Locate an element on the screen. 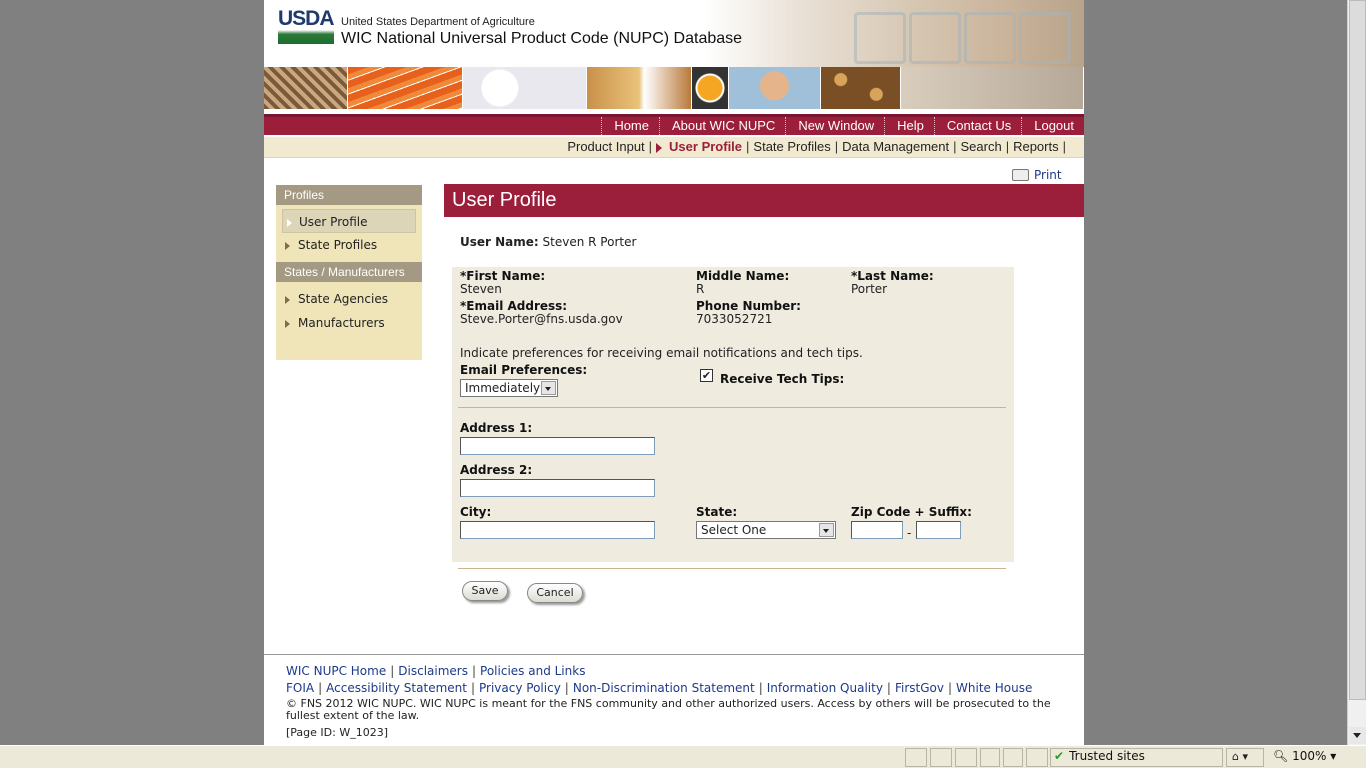 The height and width of the screenshot is (768, 1366). carrots-photo is located at coordinates (405, 88).